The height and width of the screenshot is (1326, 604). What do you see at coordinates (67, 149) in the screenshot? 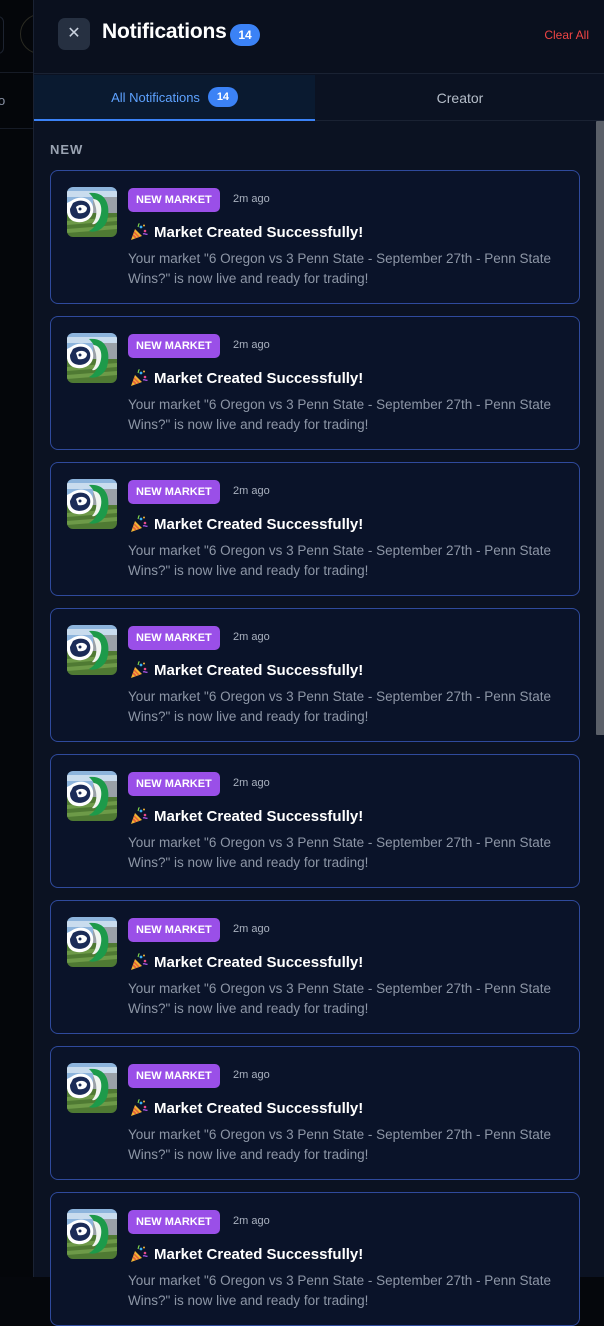
I see `section-heading-new: NEW` at bounding box center [67, 149].